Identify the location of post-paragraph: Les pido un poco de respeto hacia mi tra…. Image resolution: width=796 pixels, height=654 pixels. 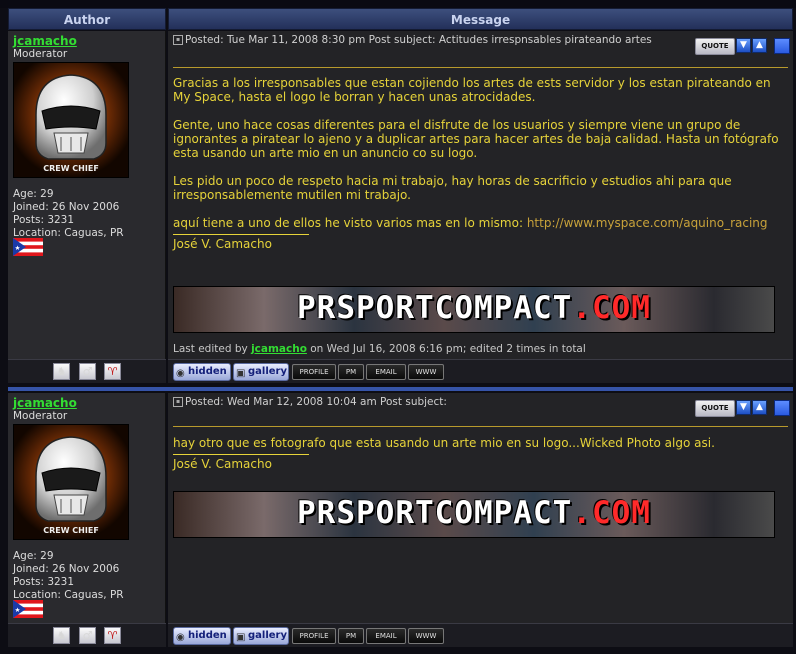
(452, 188).